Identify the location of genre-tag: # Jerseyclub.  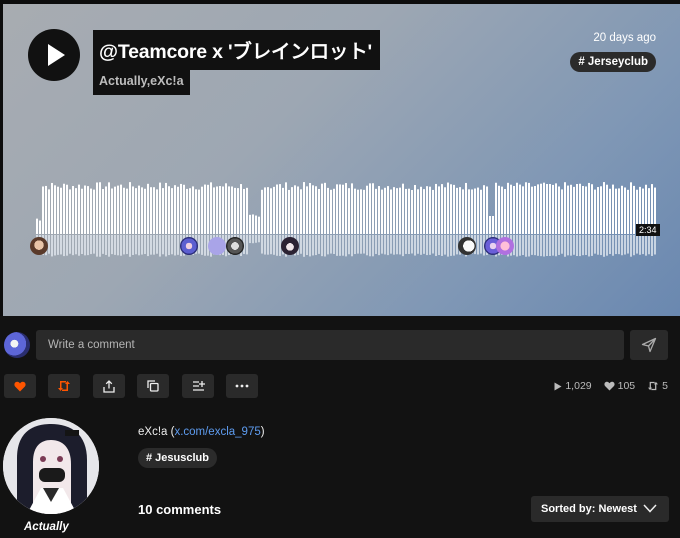
(613, 62).